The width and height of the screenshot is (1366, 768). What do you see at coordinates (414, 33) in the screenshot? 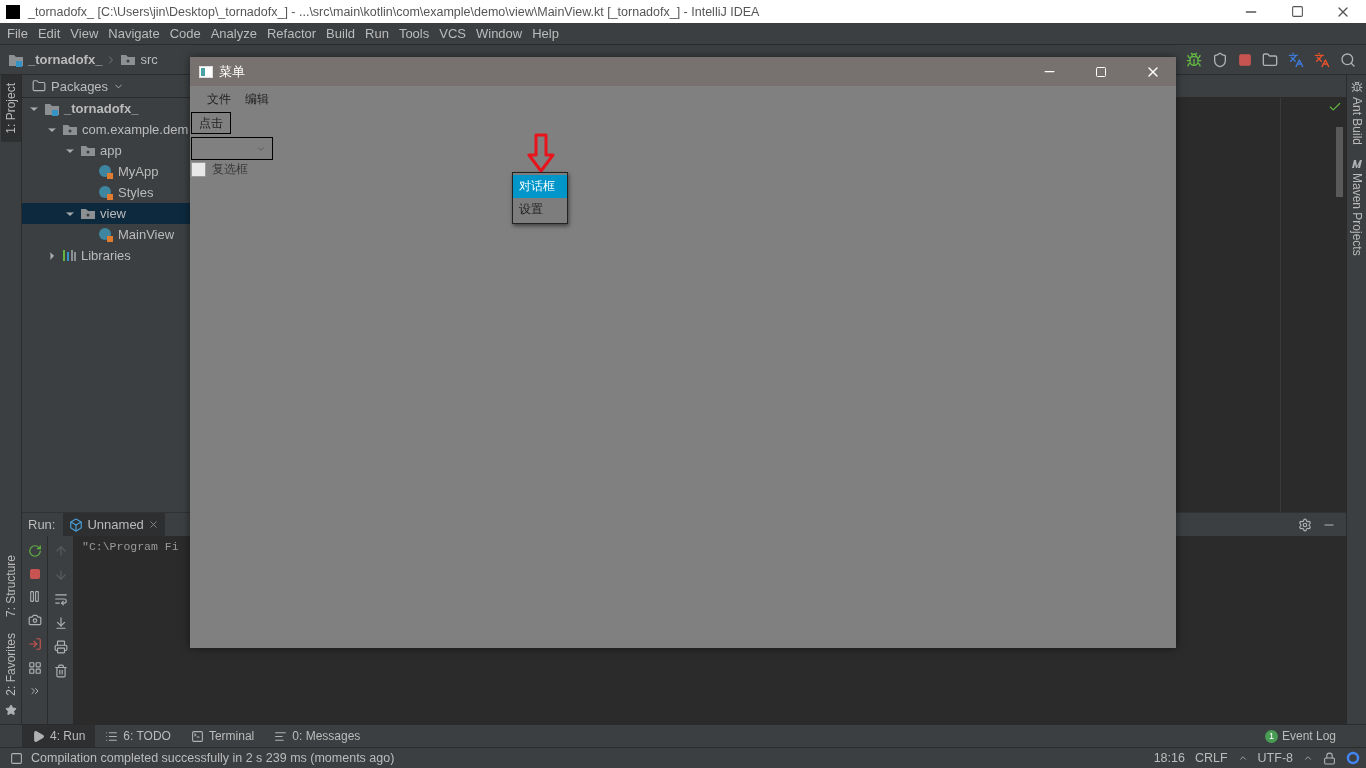
I see `menu-item: Tools` at bounding box center [414, 33].